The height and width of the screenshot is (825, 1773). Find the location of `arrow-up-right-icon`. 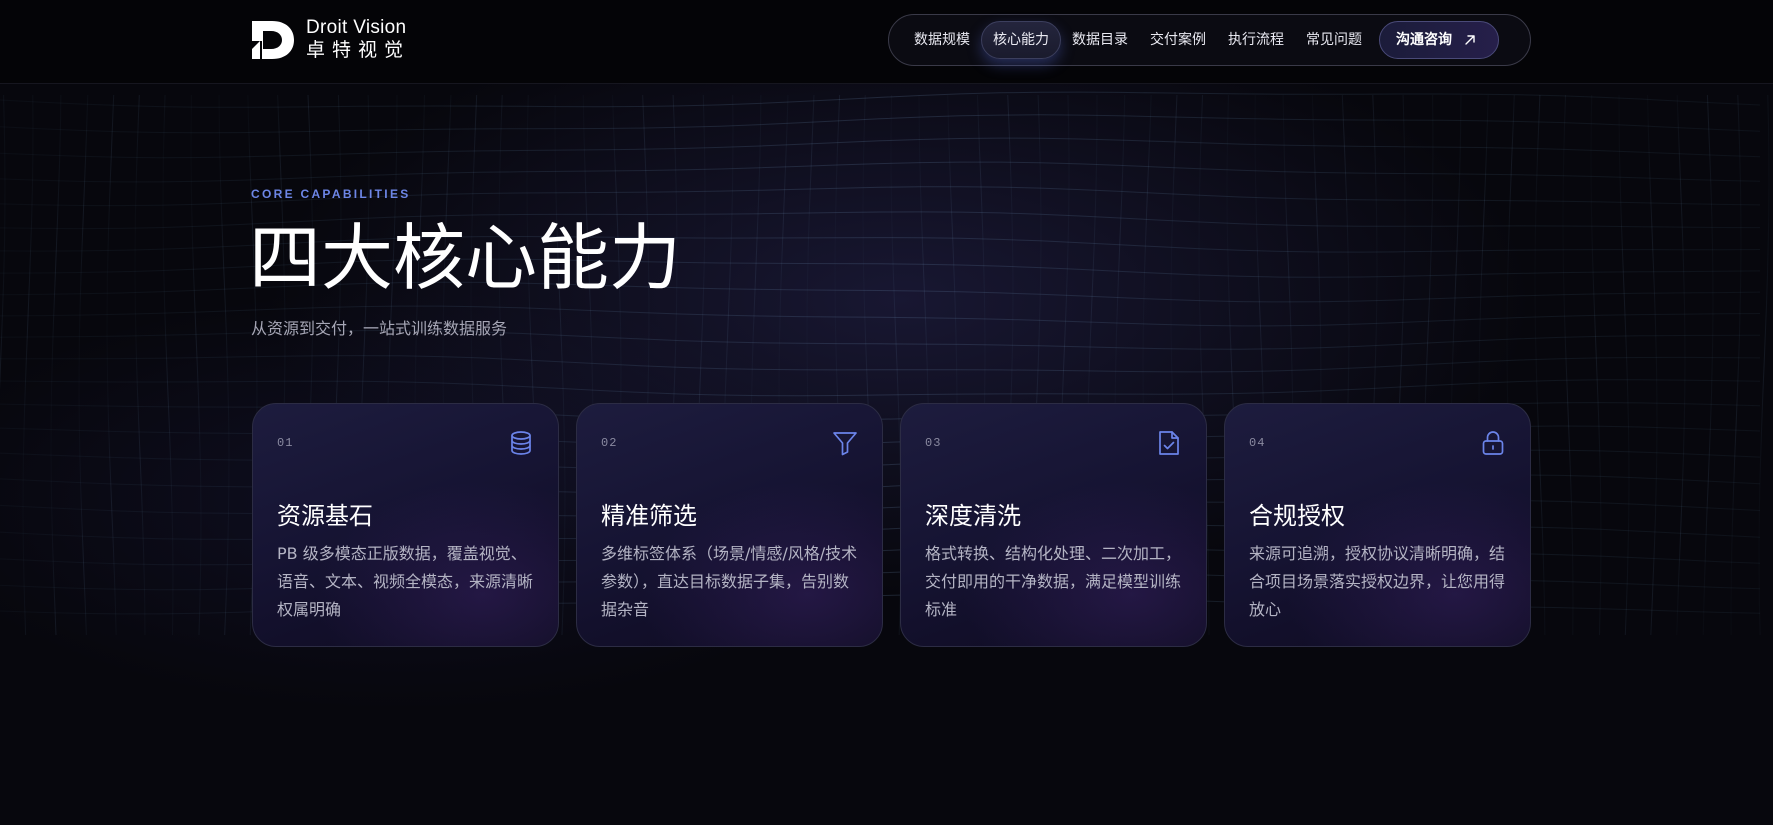

arrow-up-right-icon is located at coordinates (1470, 40).